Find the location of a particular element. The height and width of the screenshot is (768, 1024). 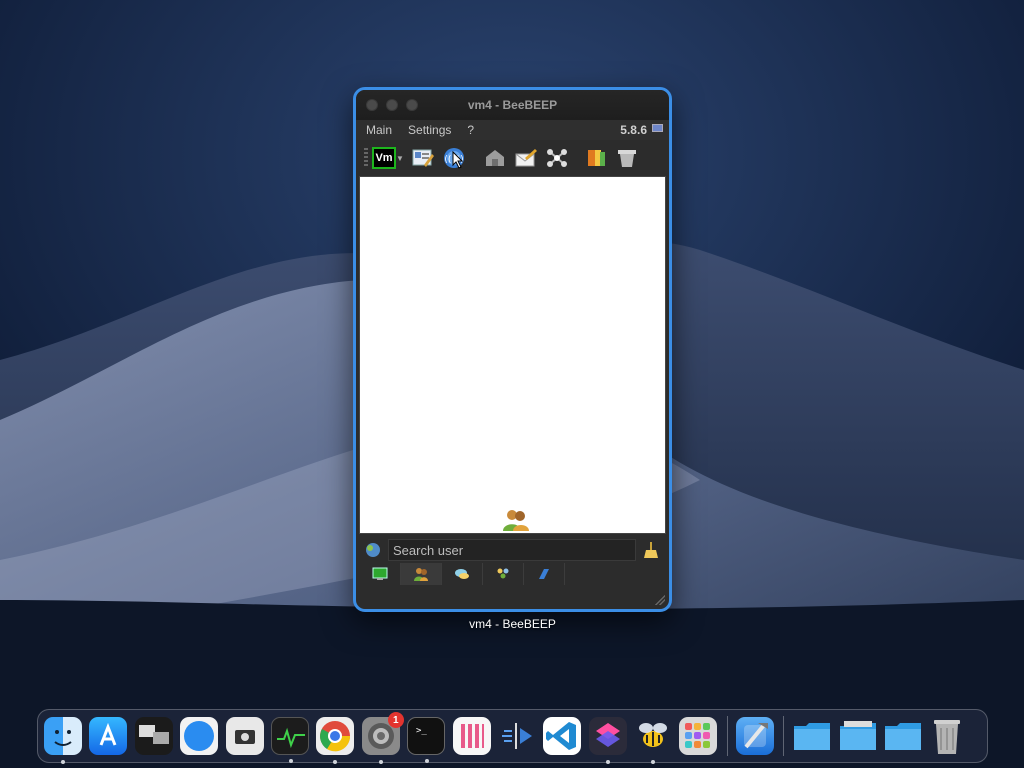

dock-launchpad is located at coordinates (698, 736).